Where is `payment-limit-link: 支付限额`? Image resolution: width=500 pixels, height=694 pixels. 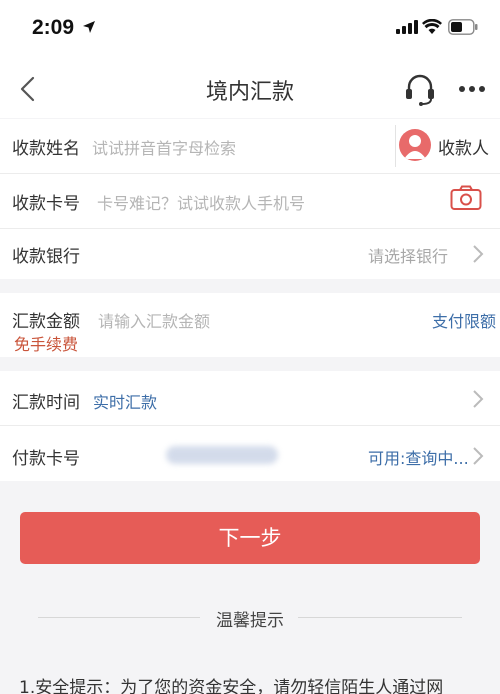
payment-limit-link: 支付限额 is located at coordinates (464, 320).